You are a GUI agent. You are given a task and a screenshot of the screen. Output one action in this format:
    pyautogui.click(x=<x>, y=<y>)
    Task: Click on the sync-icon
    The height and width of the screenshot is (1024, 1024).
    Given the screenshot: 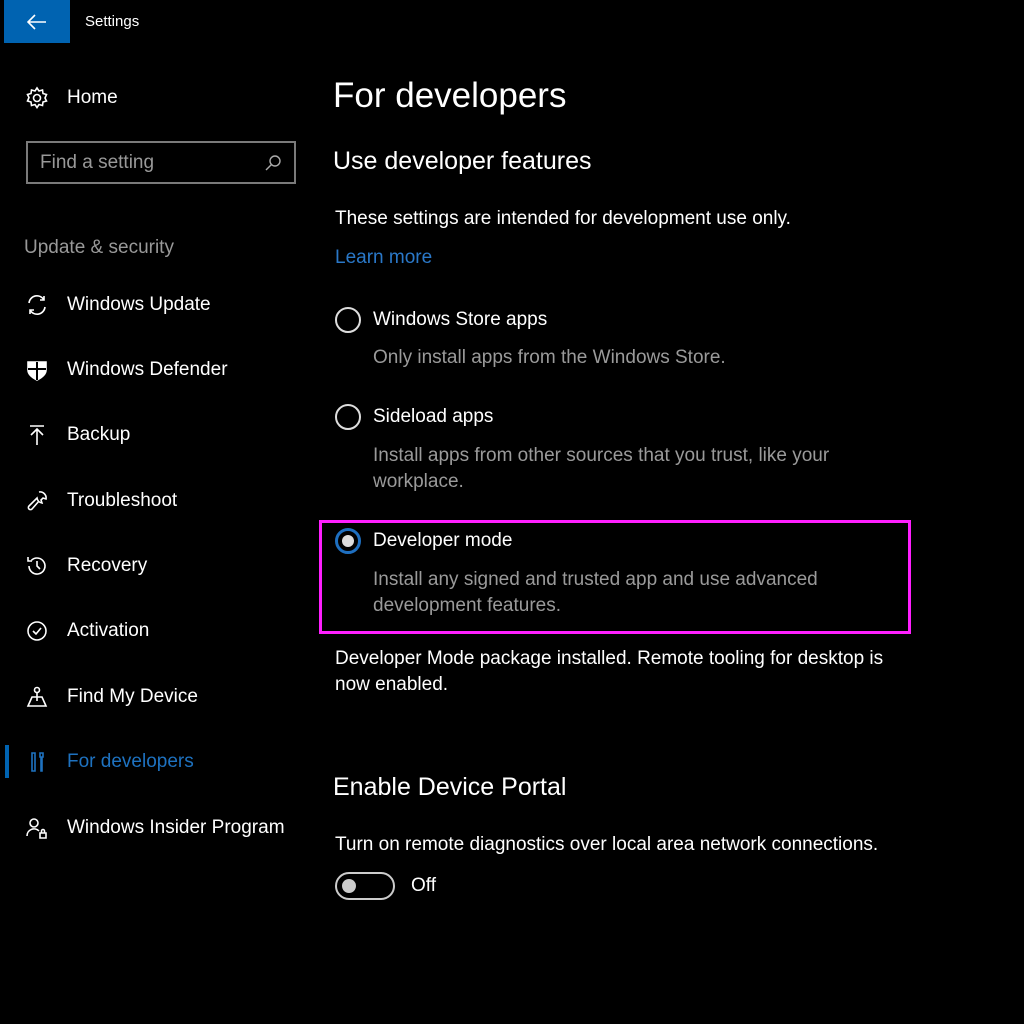 What is the action you would take?
    pyautogui.click(x=37, y=305)
    